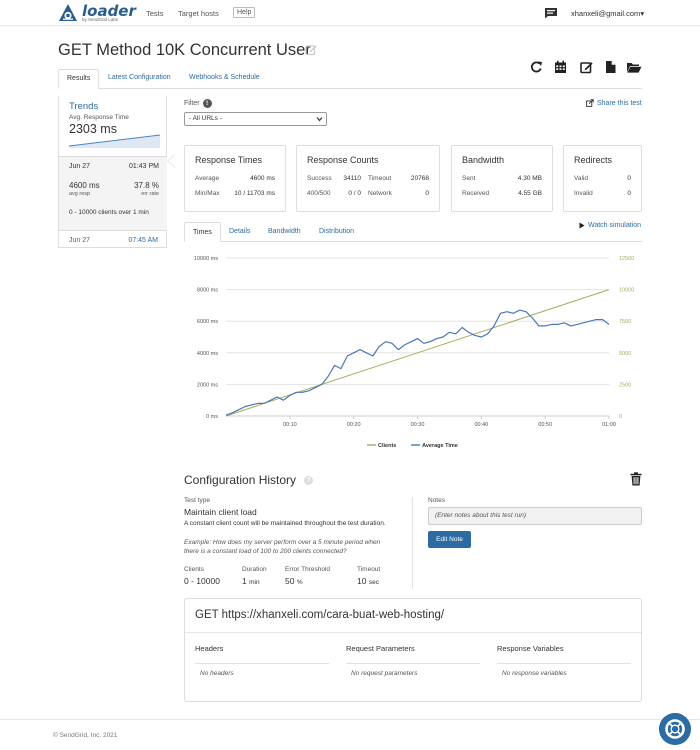  I want to click on test-type-value: Maintain client load, so click(220, 512).